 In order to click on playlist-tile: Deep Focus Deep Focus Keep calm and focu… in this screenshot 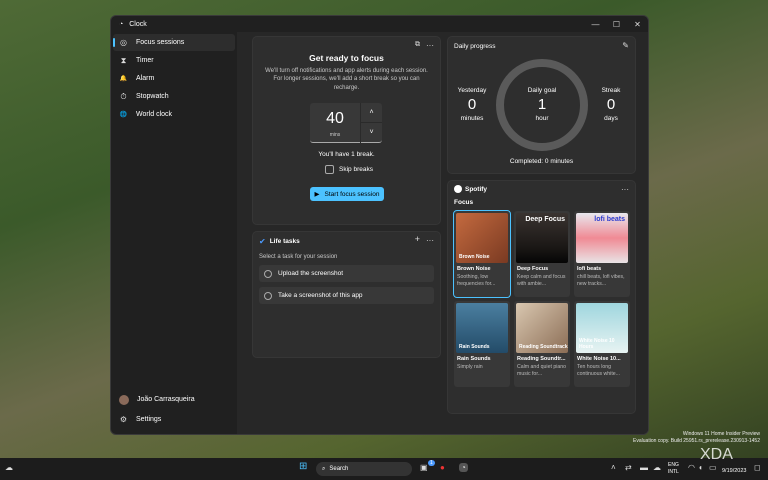, I will do `click(542, 254)`.